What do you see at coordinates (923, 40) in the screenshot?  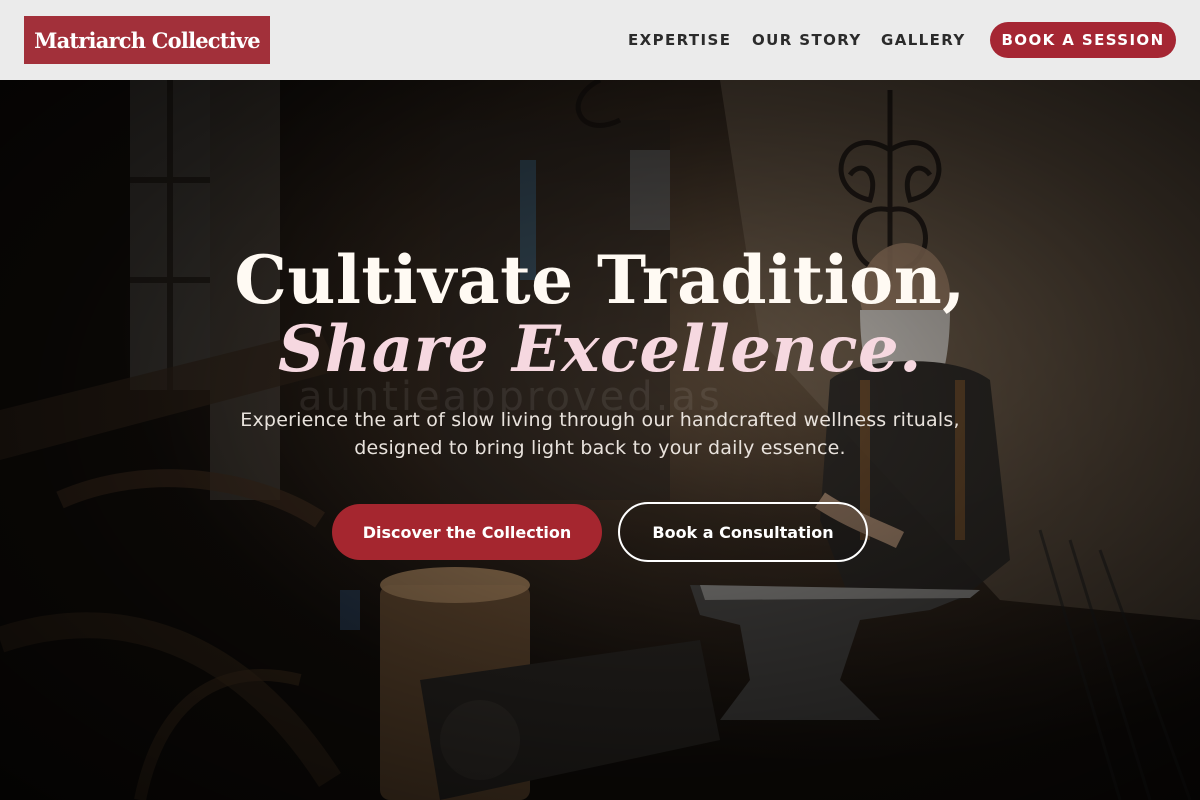 I see `nav-link-gallery: GALLERY` at bounding box center [923, 40].